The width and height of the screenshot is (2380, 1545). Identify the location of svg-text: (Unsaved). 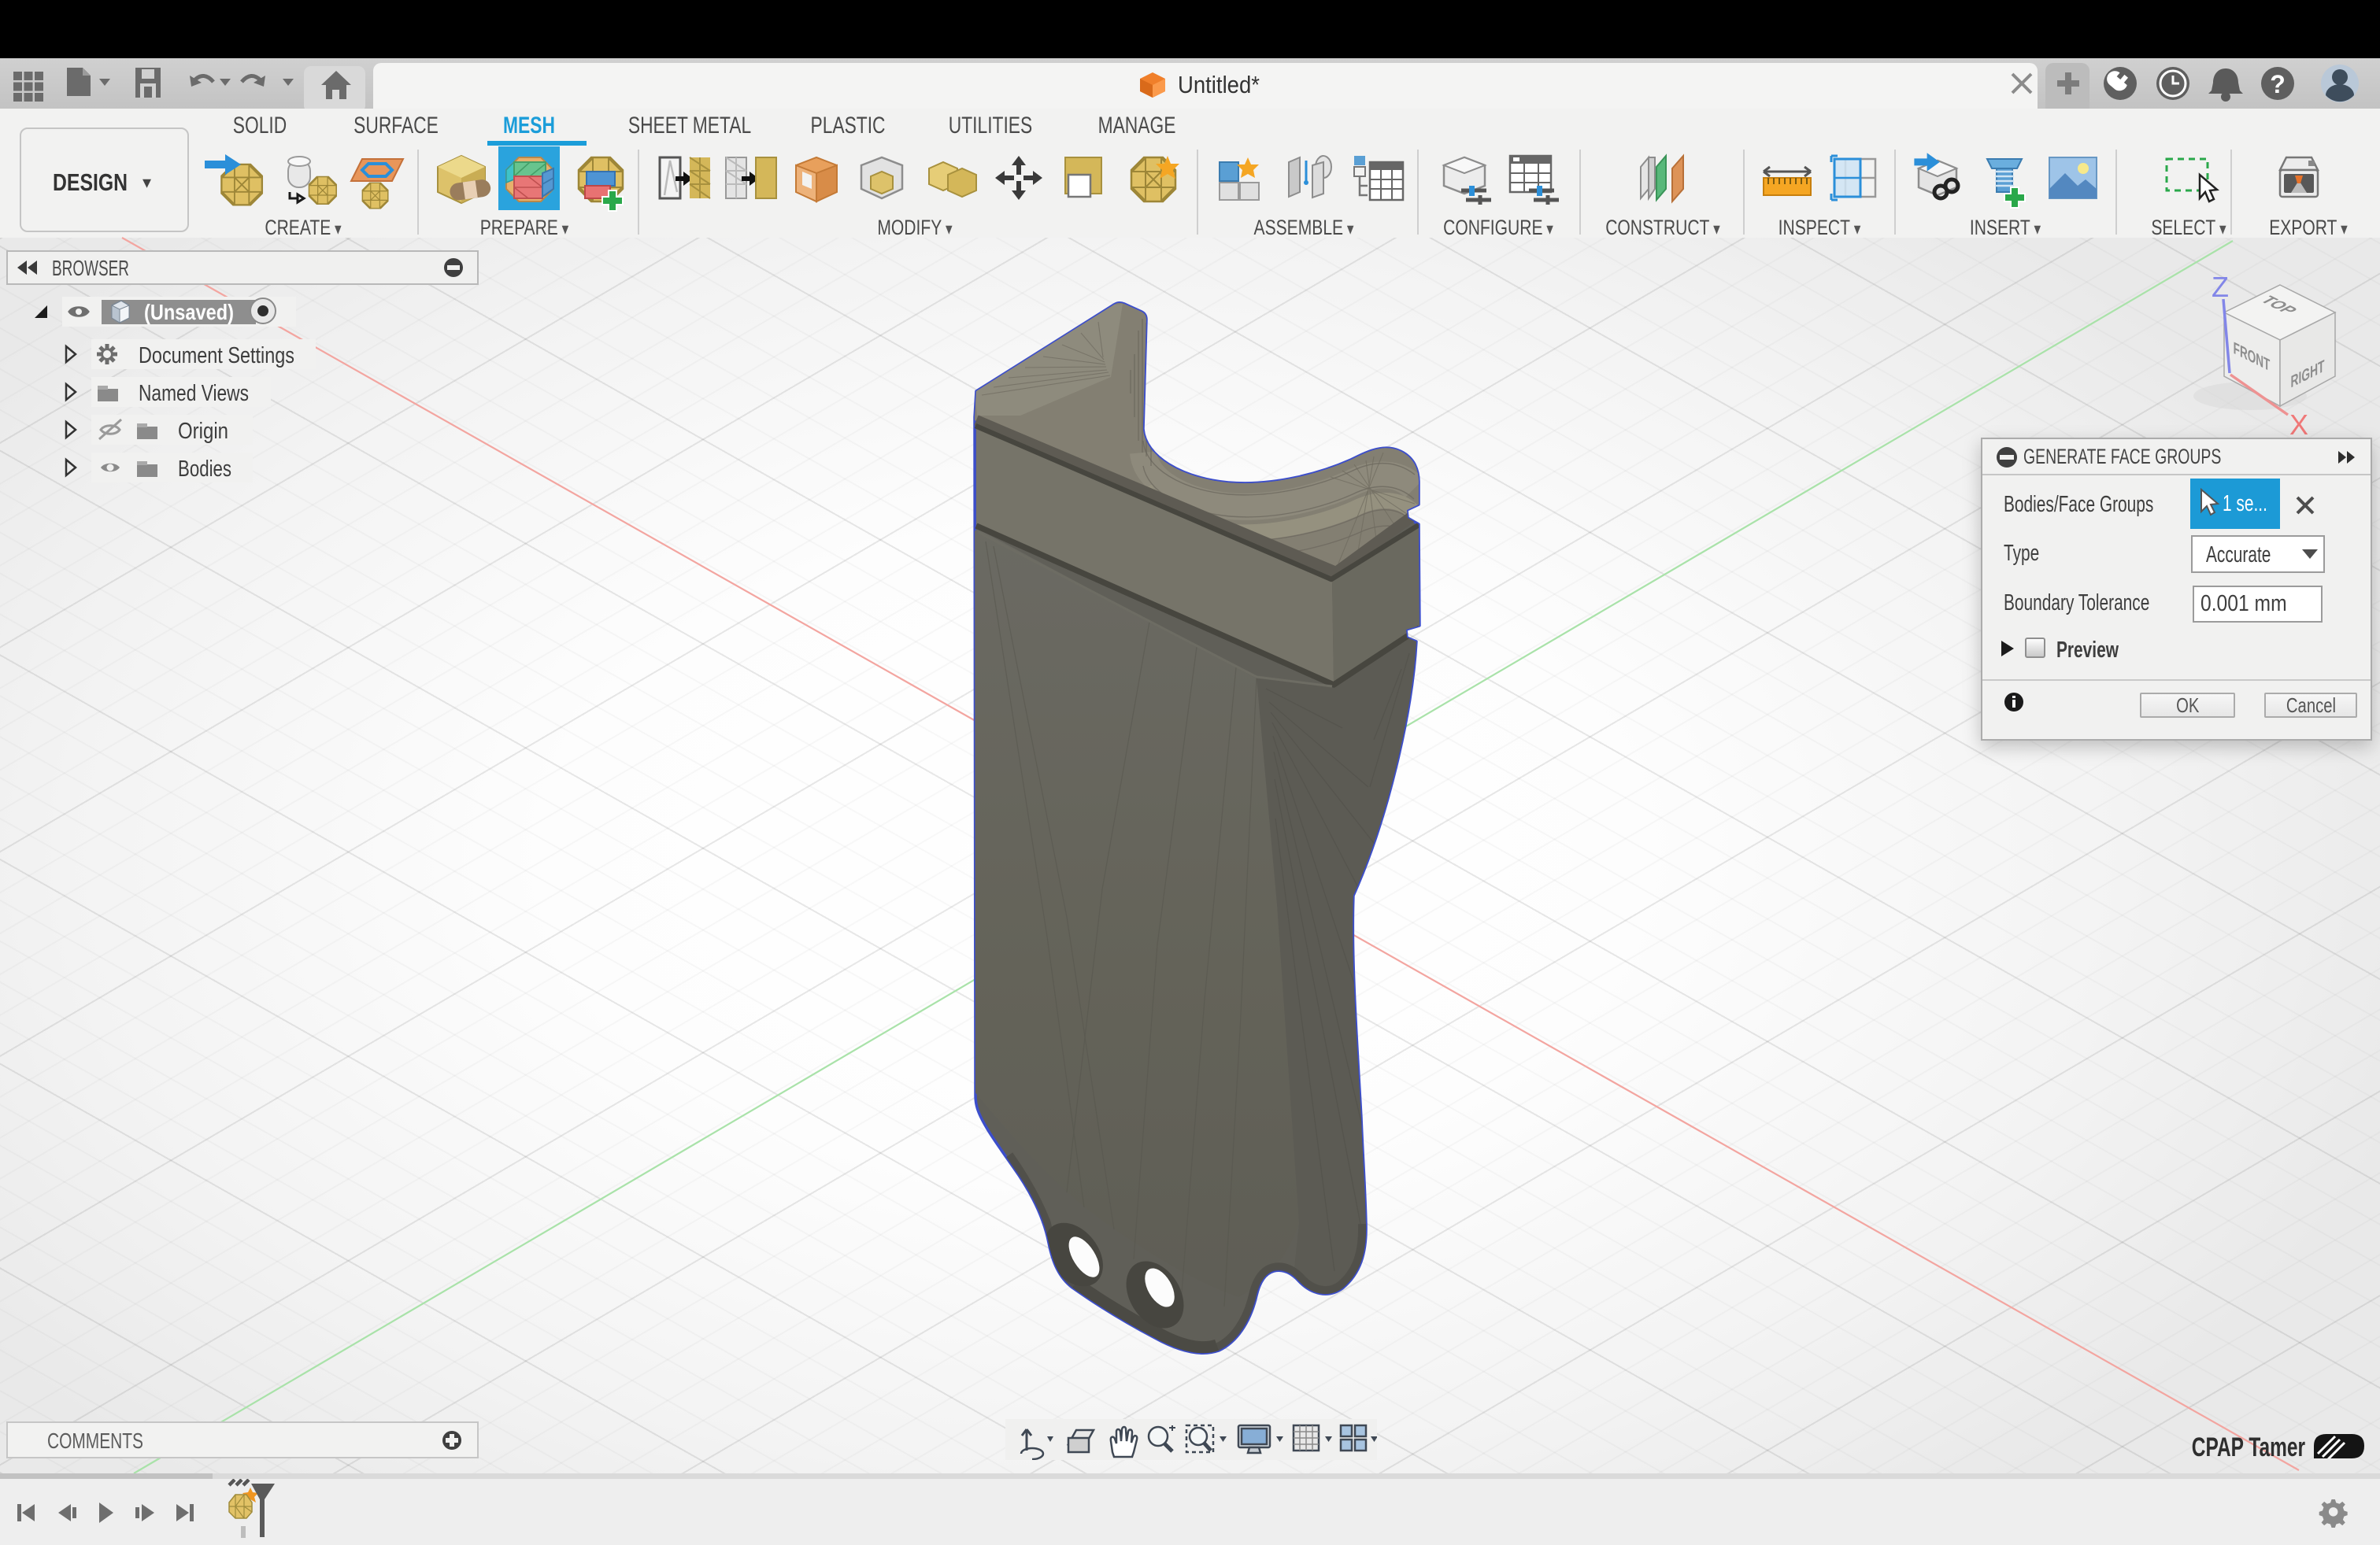
(189, 312).